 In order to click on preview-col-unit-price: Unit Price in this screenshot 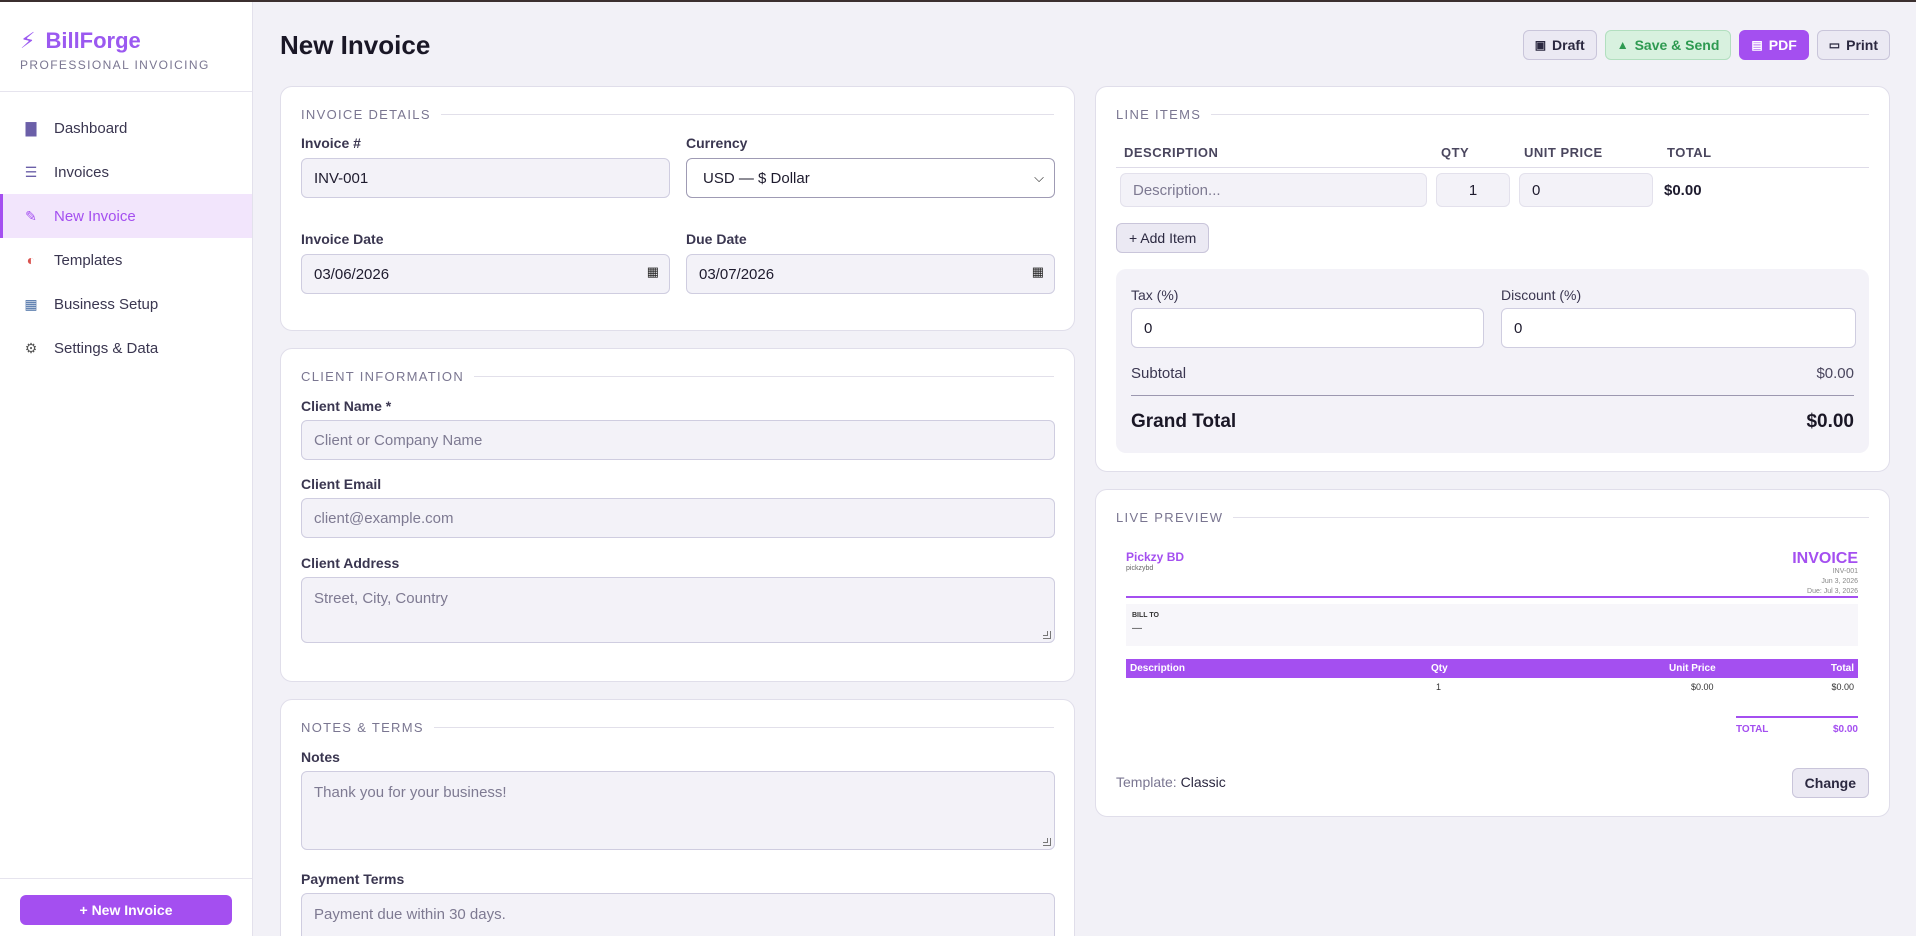, I will do `click(1692, 668)`.